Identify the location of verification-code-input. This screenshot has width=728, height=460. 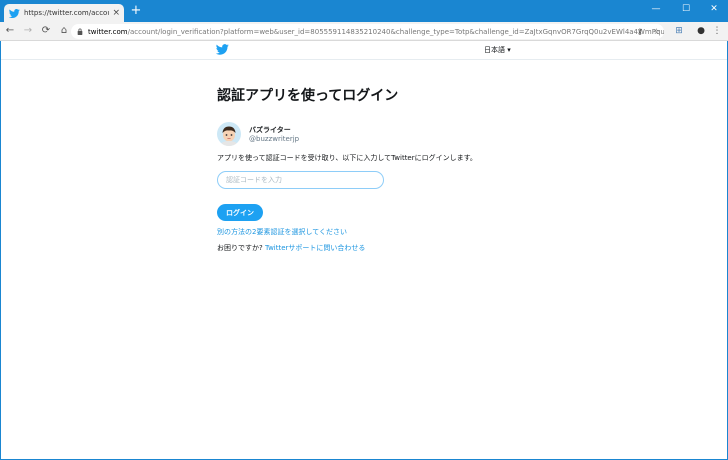
(300, 180).